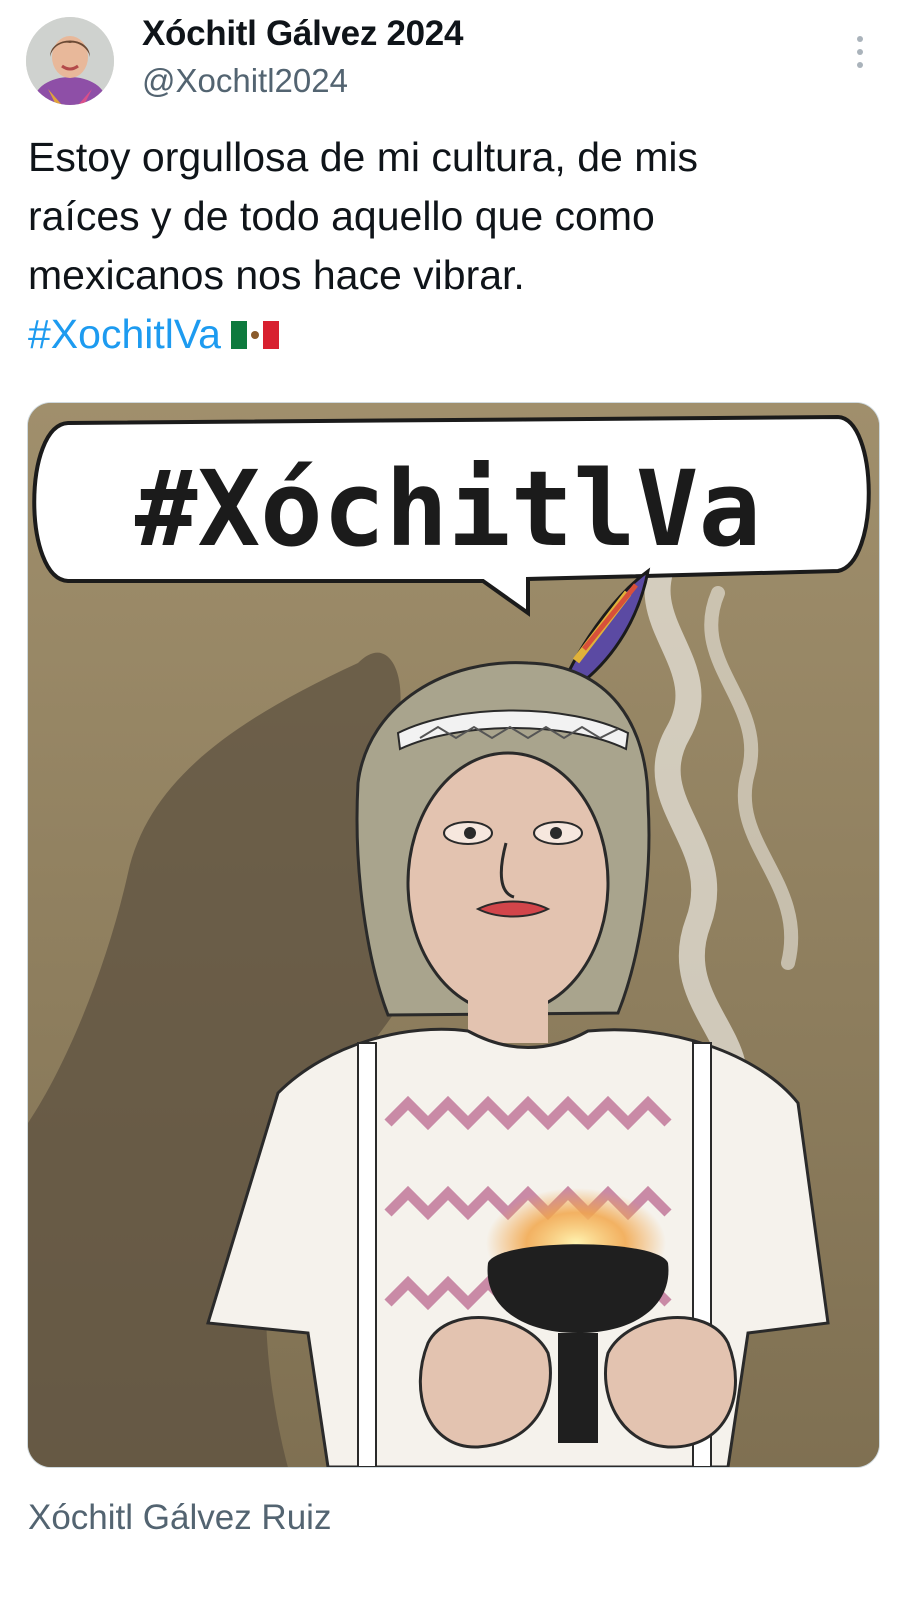 This screenshot has height=1600, width=922. What do you see at coordinates (180, 1517) in the screenshot?
I see `media-caption: Xóchitl Gálvez Ruiz` at bounding box center [180, 1517].